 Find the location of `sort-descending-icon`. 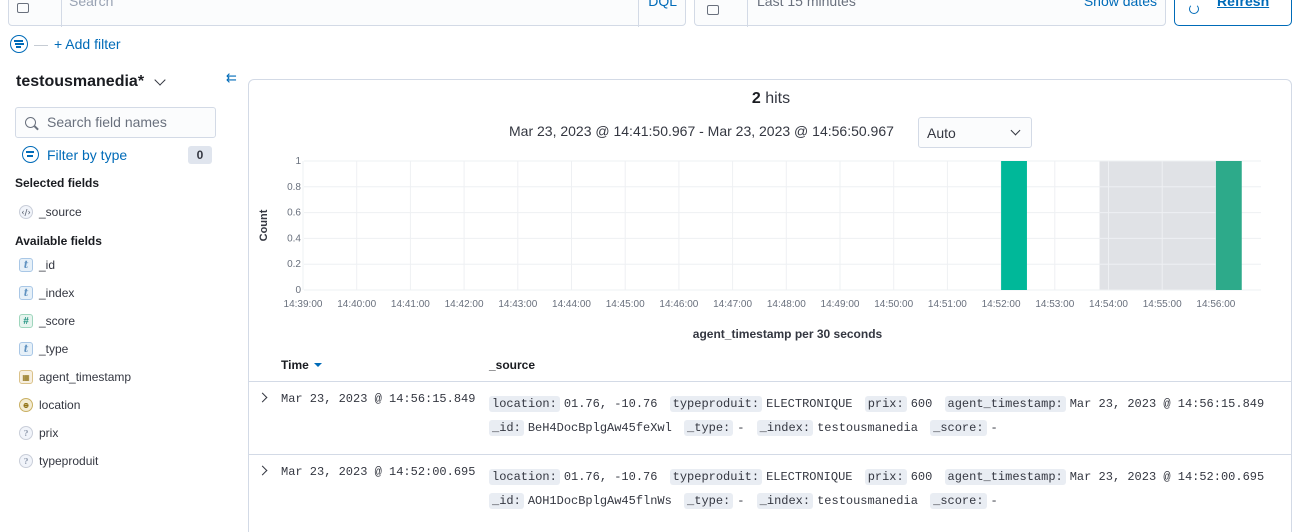

sort-descending-icon is located at coordinates (317, 365).